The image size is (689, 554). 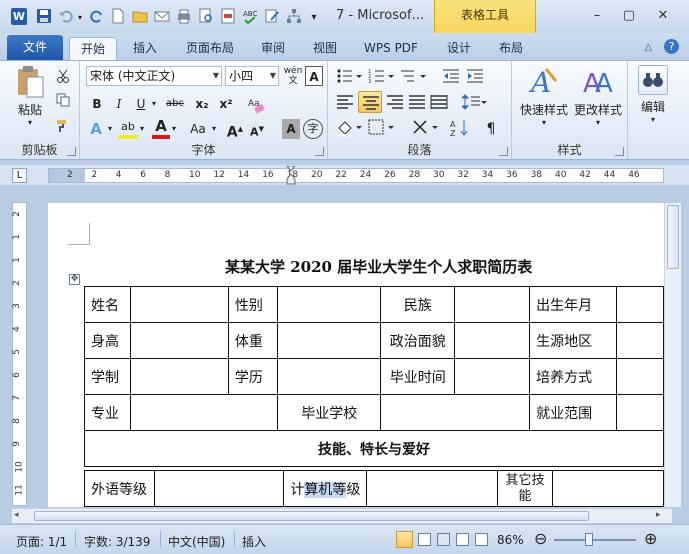 I want to click on phonetic-guide-button: wén 文, so click(x=293, y=76).